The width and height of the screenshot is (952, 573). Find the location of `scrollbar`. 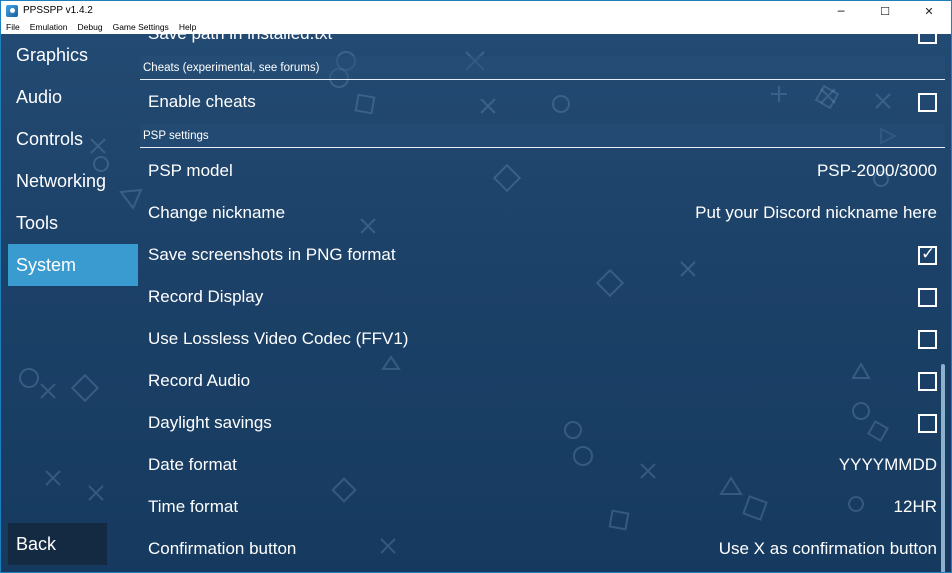

scrollbar is located at coordinates (943, 468).